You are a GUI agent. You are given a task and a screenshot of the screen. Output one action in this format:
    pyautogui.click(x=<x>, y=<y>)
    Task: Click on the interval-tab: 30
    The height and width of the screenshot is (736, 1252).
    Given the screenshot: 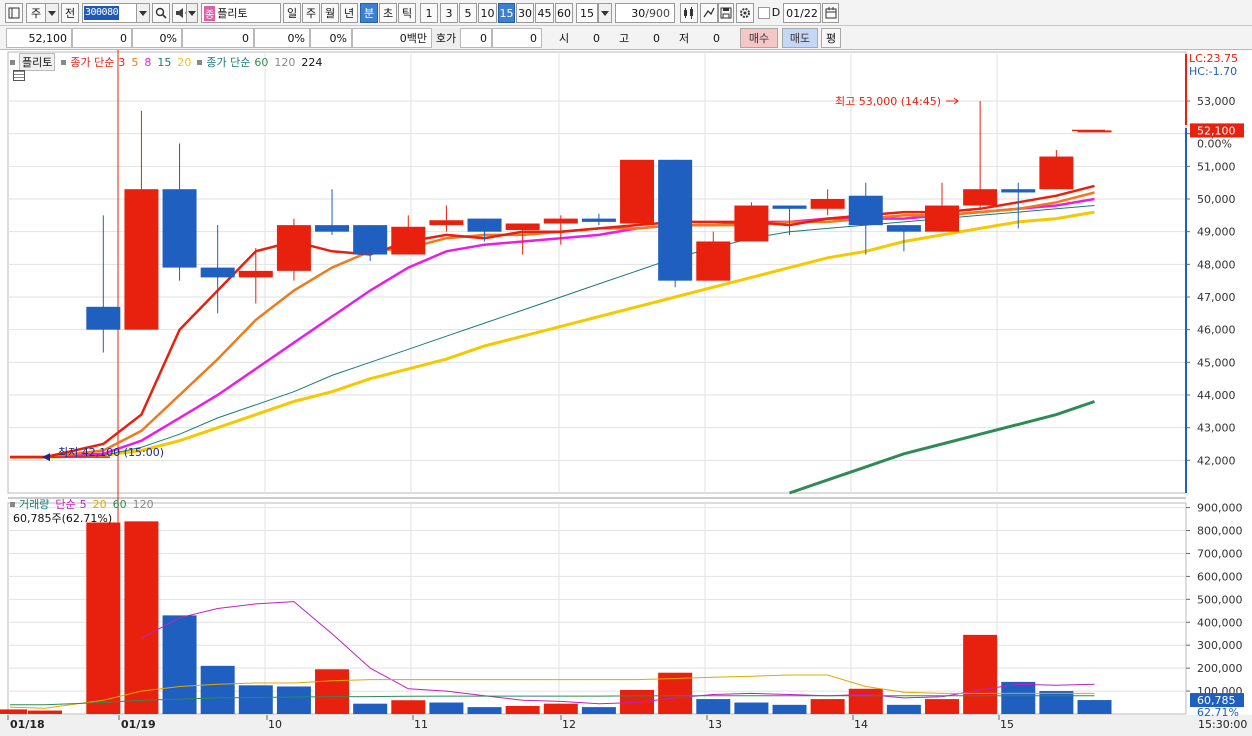 What is the action you would take?
    pyautogui.click(x=525, y=13)
    